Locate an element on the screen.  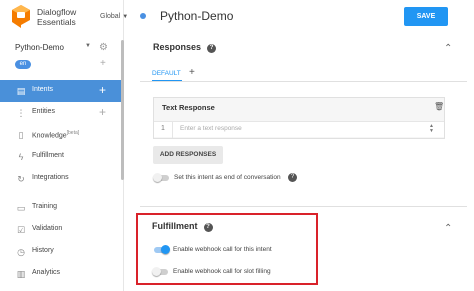
sidebar-item-label: Training is located at coordinates (45, 206).